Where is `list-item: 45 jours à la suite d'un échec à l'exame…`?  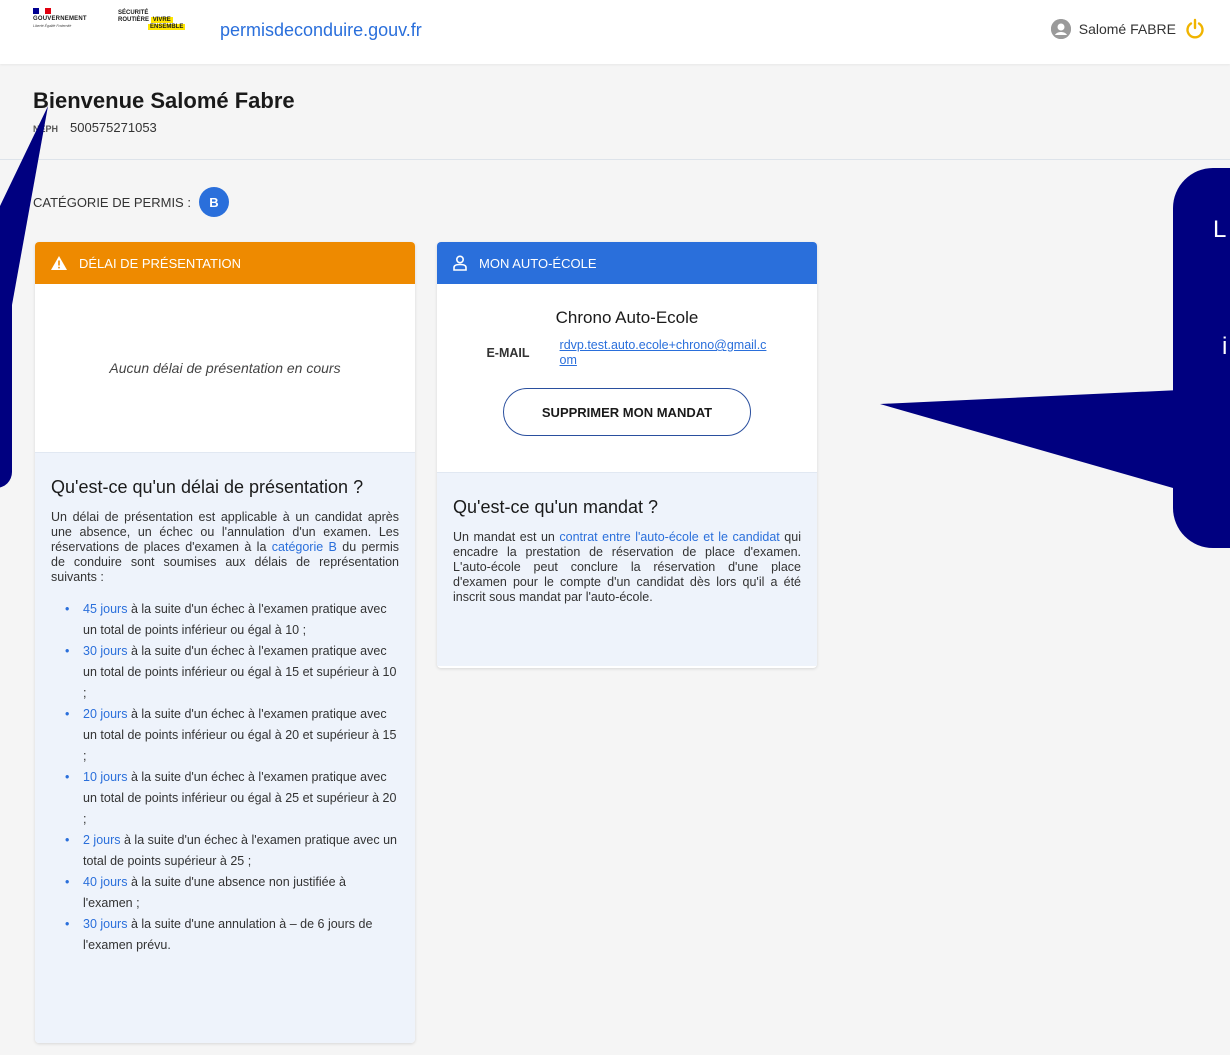
list-item: 45 jours à la suite d'un échec à l'exame… is located at coordinates (225, 620).